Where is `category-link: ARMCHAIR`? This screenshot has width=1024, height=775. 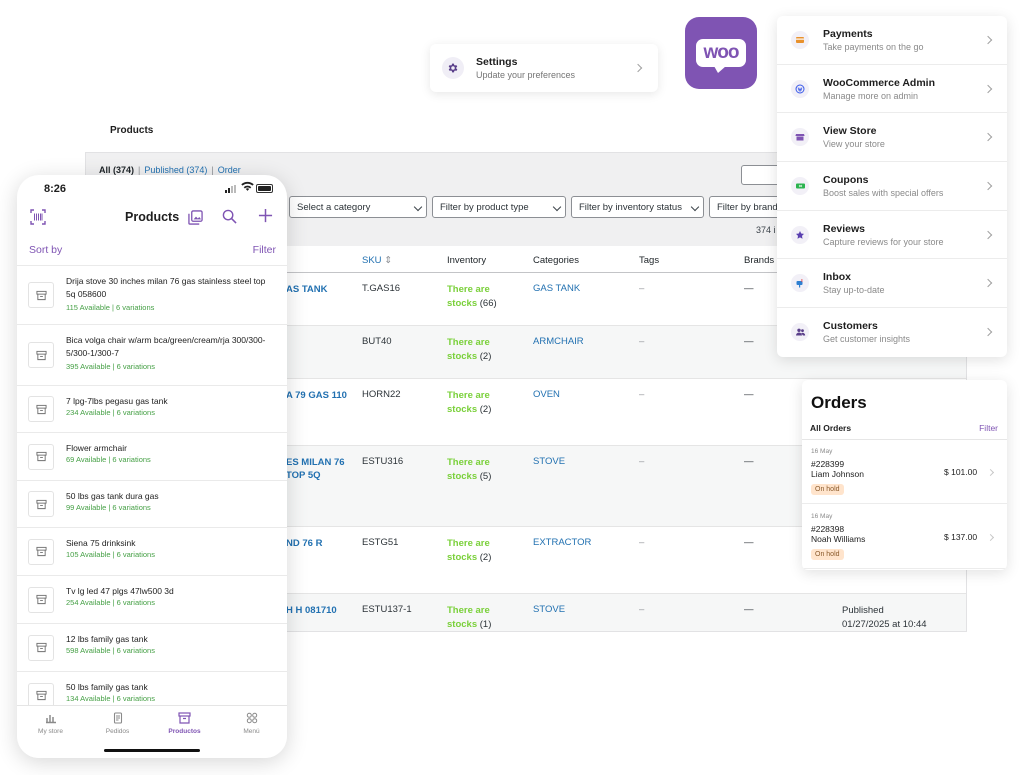
category-link: ARMCHAIR is located at coordinates (558, 341).